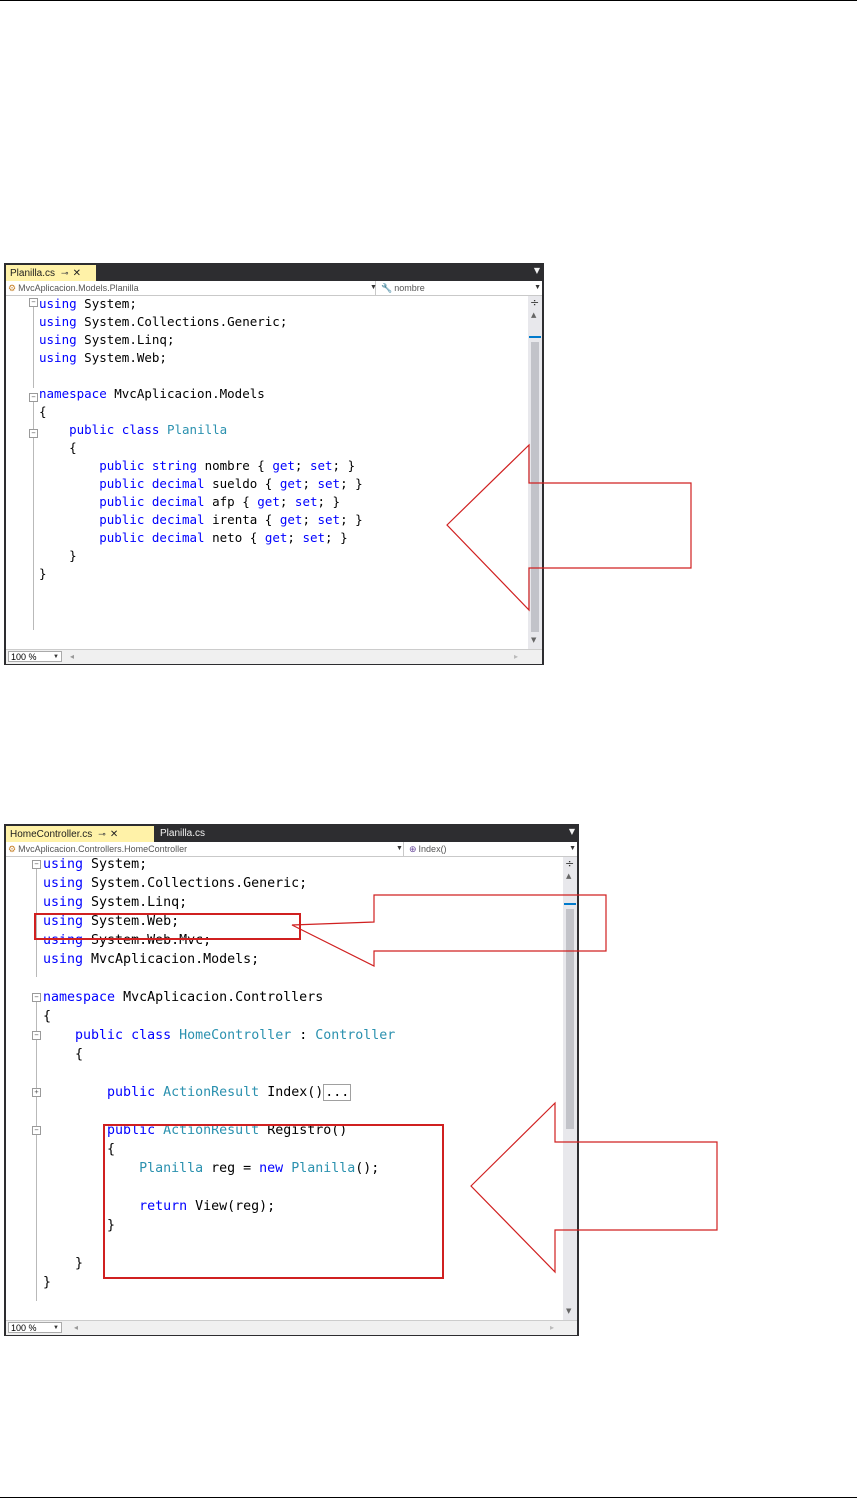 The image size is (857, 1512). I want to click on page-bottom-rule, so click(428, 1497).